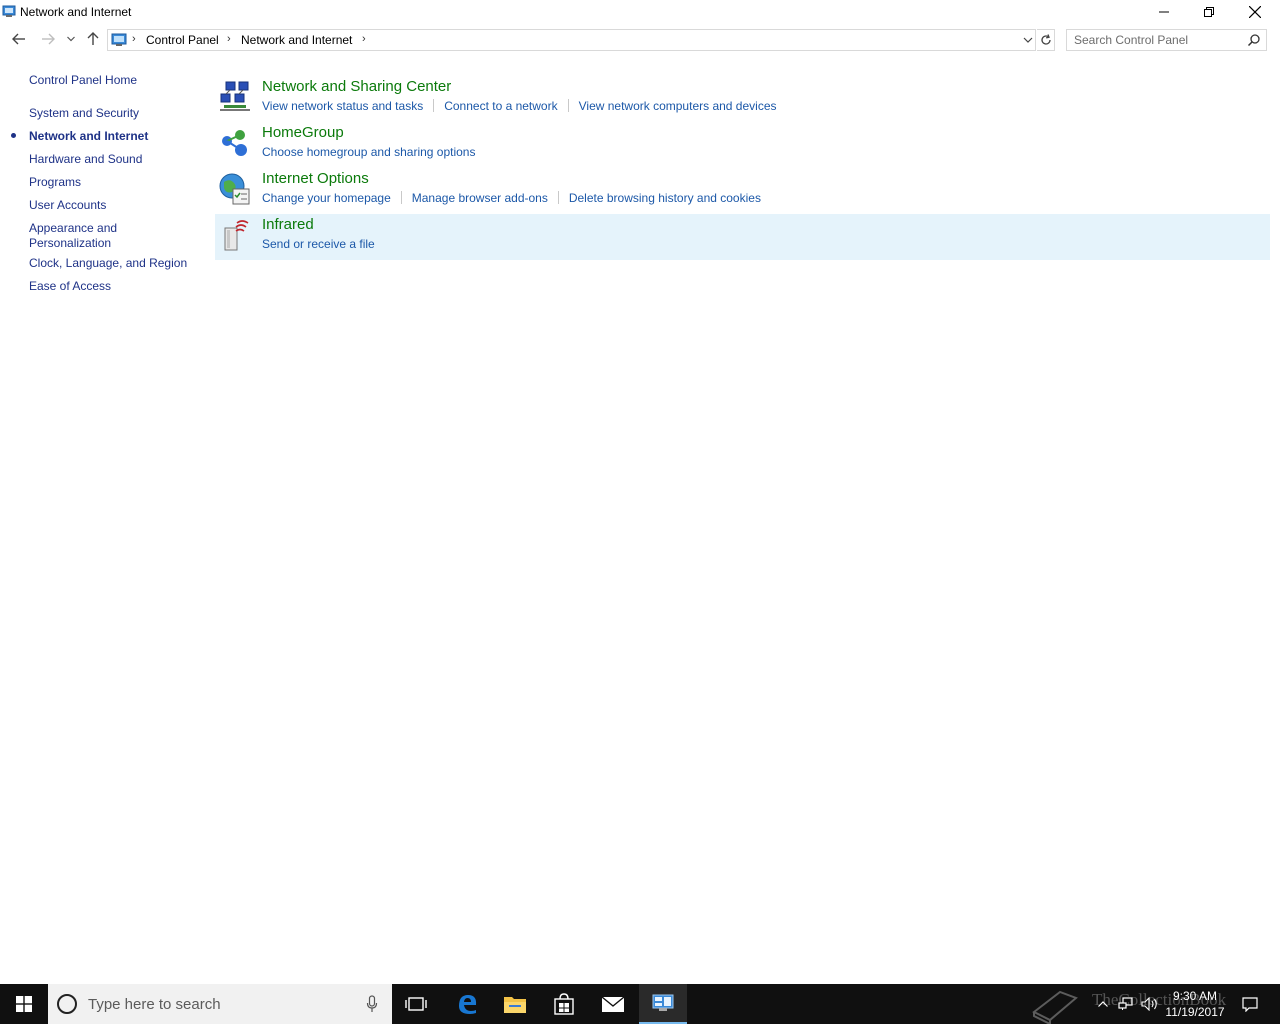  I want to click on action-center-button, so click(1250, 1004).